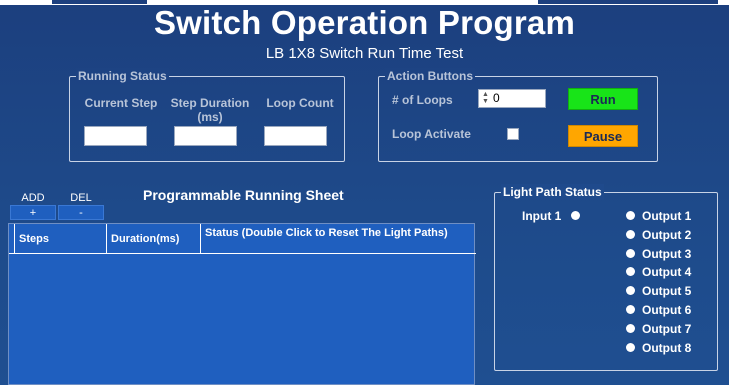 The width and height of the screenshot is (729, 385). Describe the element at coordinates (496, 98) in the screenshot. I see `loops-value: 0` at that location.